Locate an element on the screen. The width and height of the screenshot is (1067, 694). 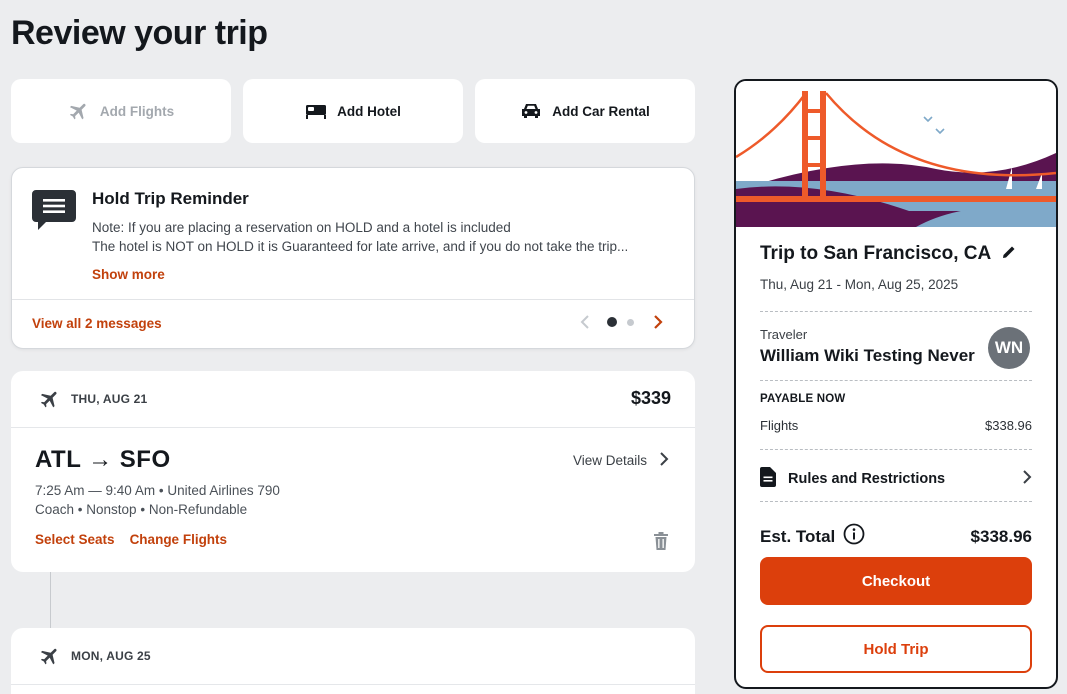
itinerary-connector-line is located at coordinates (50, 600).